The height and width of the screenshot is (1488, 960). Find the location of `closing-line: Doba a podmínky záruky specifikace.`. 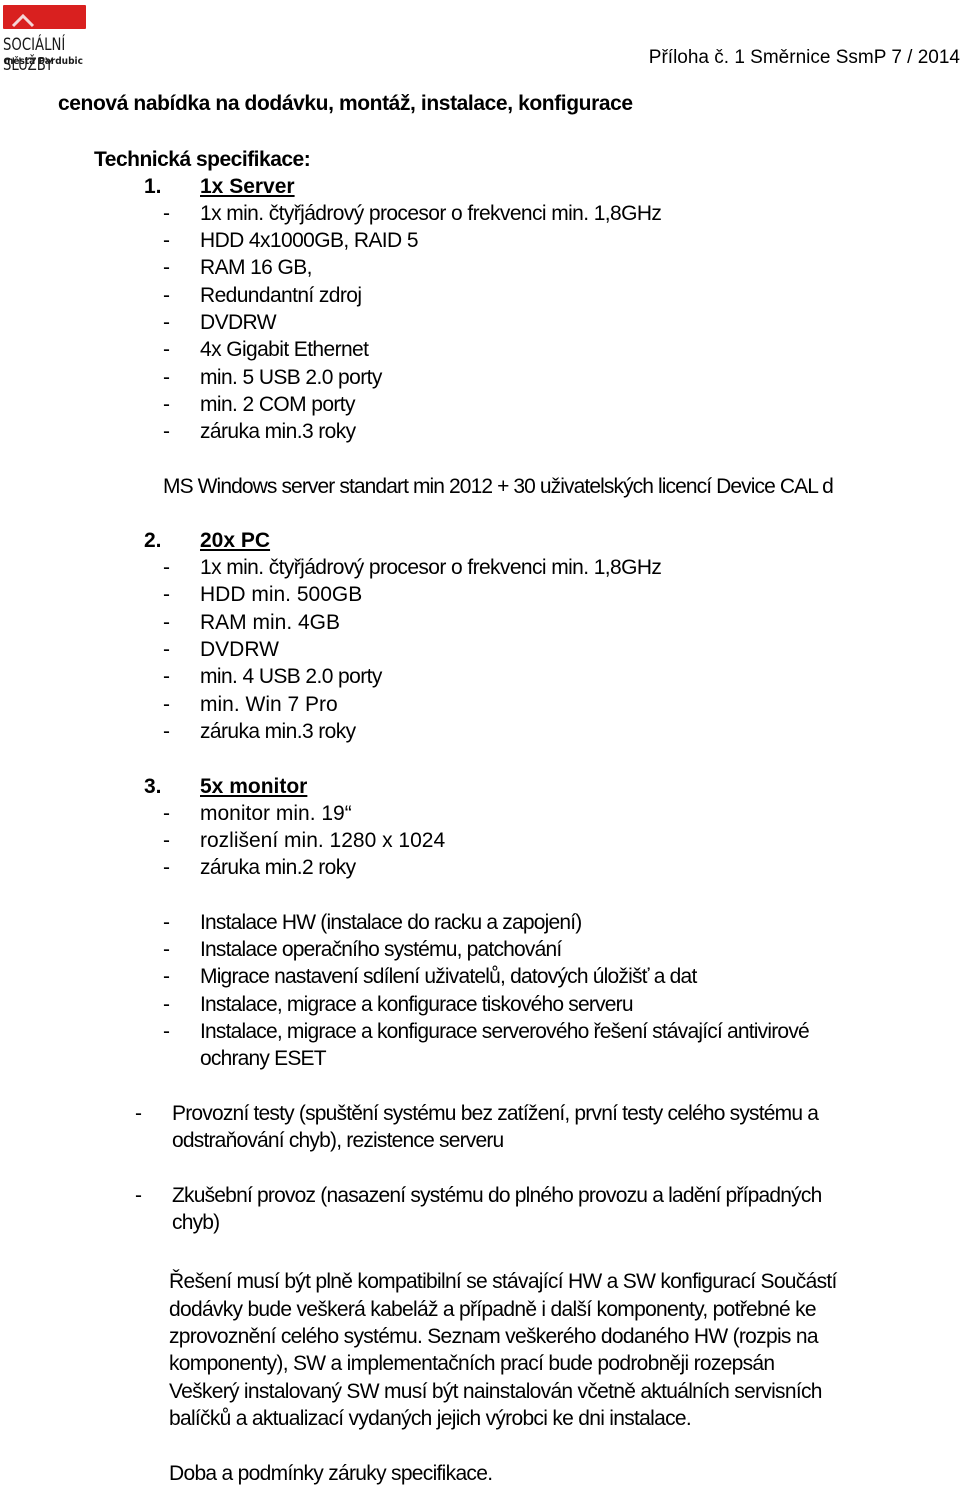

closing-line: Doba a podmínky záruky specifikace. is located at coordinates (331, 1473).